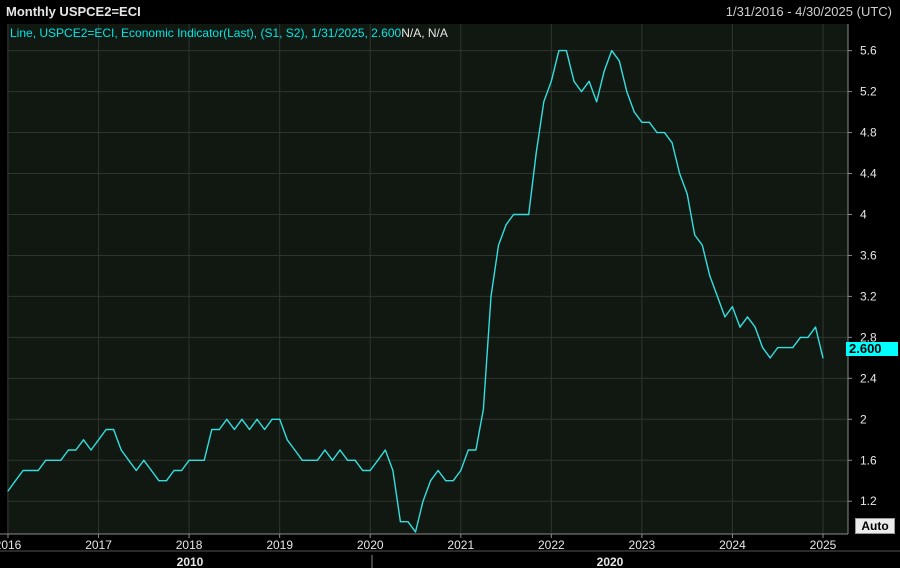 Image resolution: width=900 pixels, height=568 pixels. Describe the element at coordinates (279, 545) in the screenshot. I see `x-tick-label: 2019` at that location.